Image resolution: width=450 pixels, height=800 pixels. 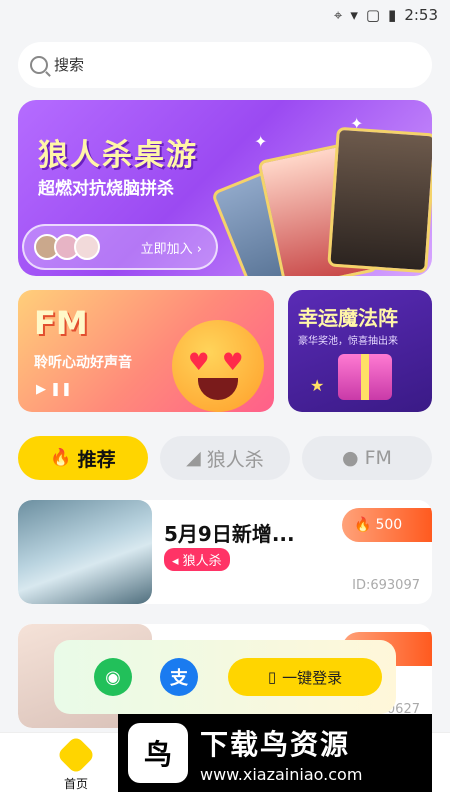 What do you see at coordinates (235, 459) in the screenshot?
I see `tab-label: 狼人杀` at bounding box center [235, 459].